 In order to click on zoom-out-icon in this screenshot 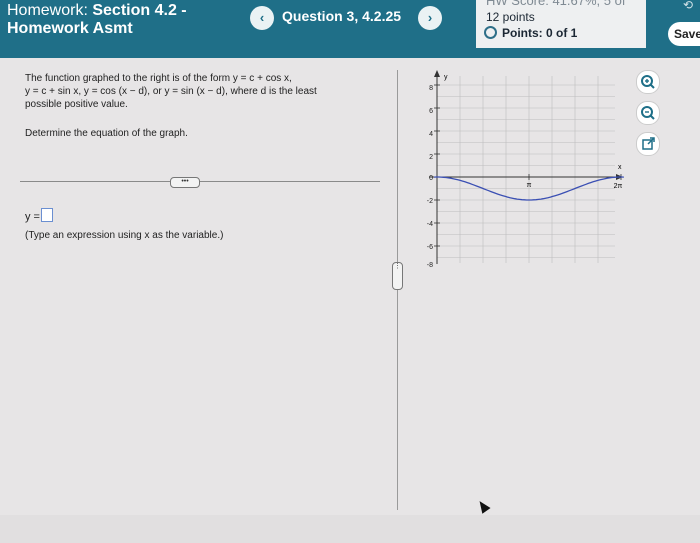, I will do `click(648, 113)`.